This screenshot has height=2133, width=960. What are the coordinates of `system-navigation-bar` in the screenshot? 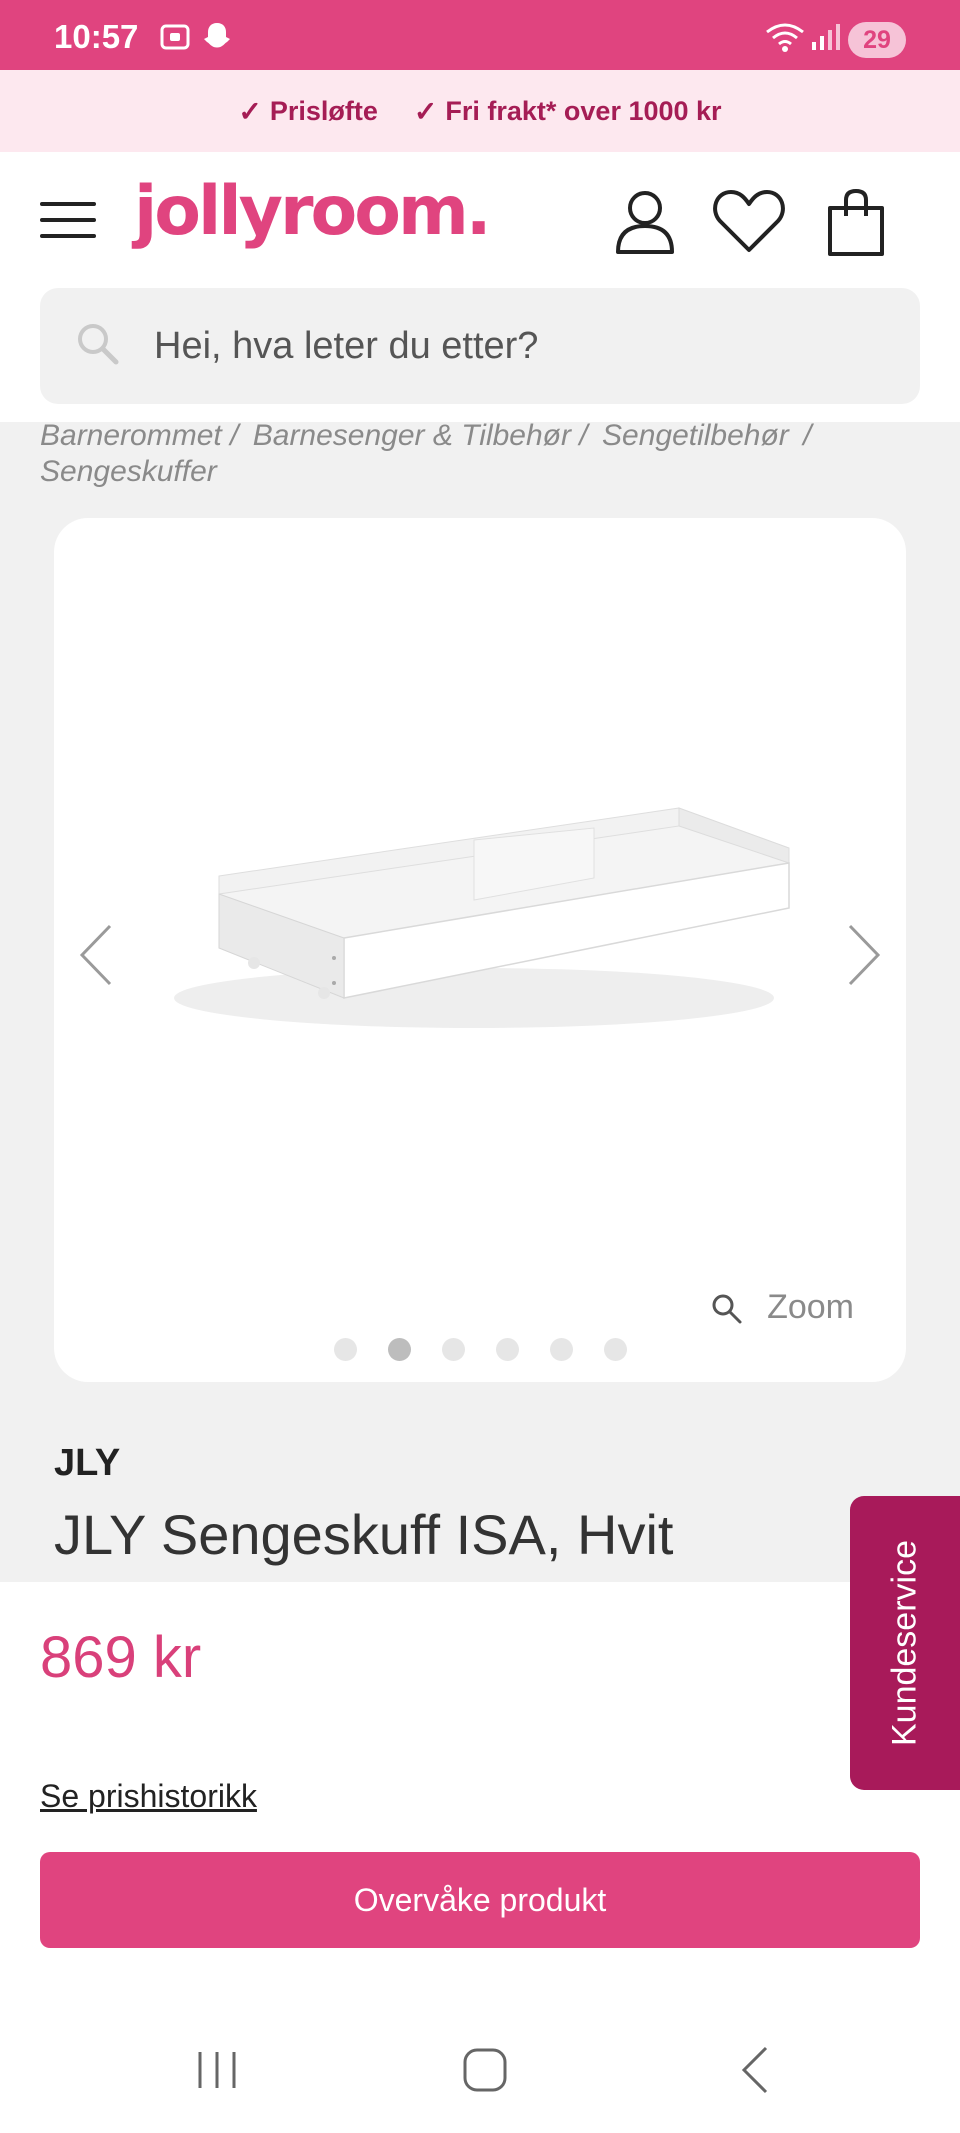 It's located at (480, 2076).